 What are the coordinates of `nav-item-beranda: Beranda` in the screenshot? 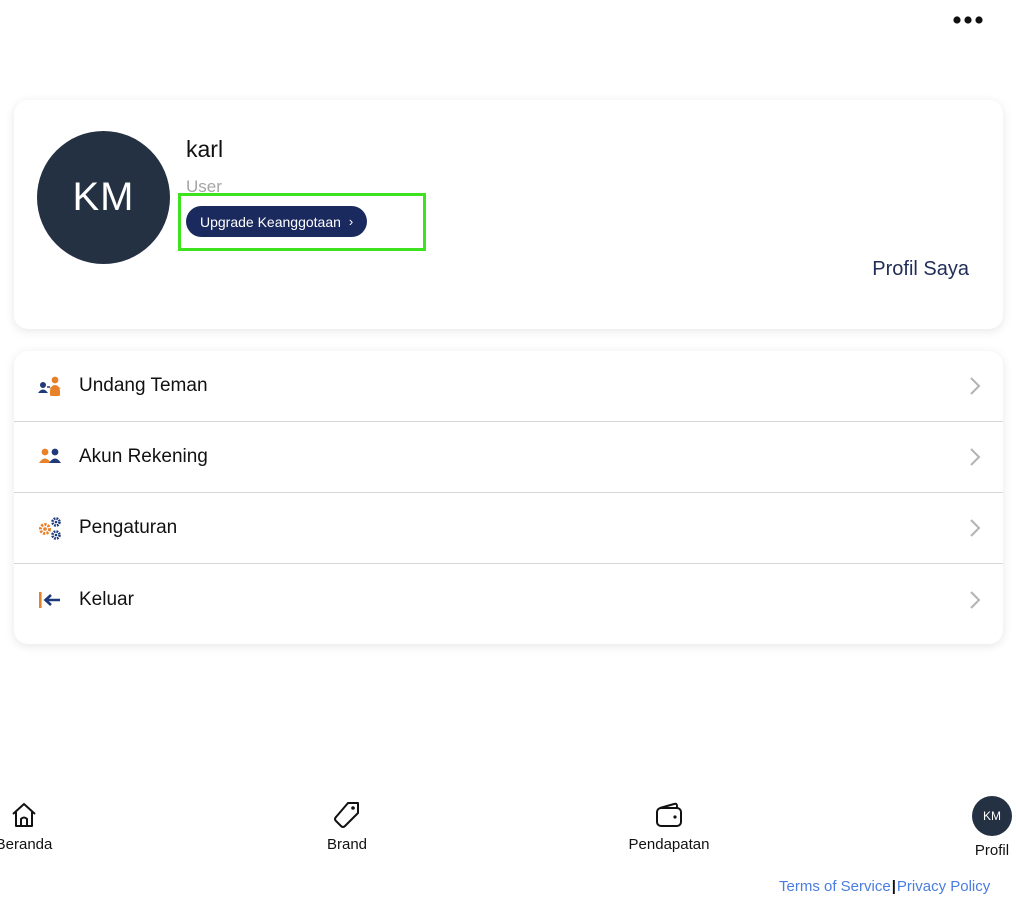 It's located at (32, 826).